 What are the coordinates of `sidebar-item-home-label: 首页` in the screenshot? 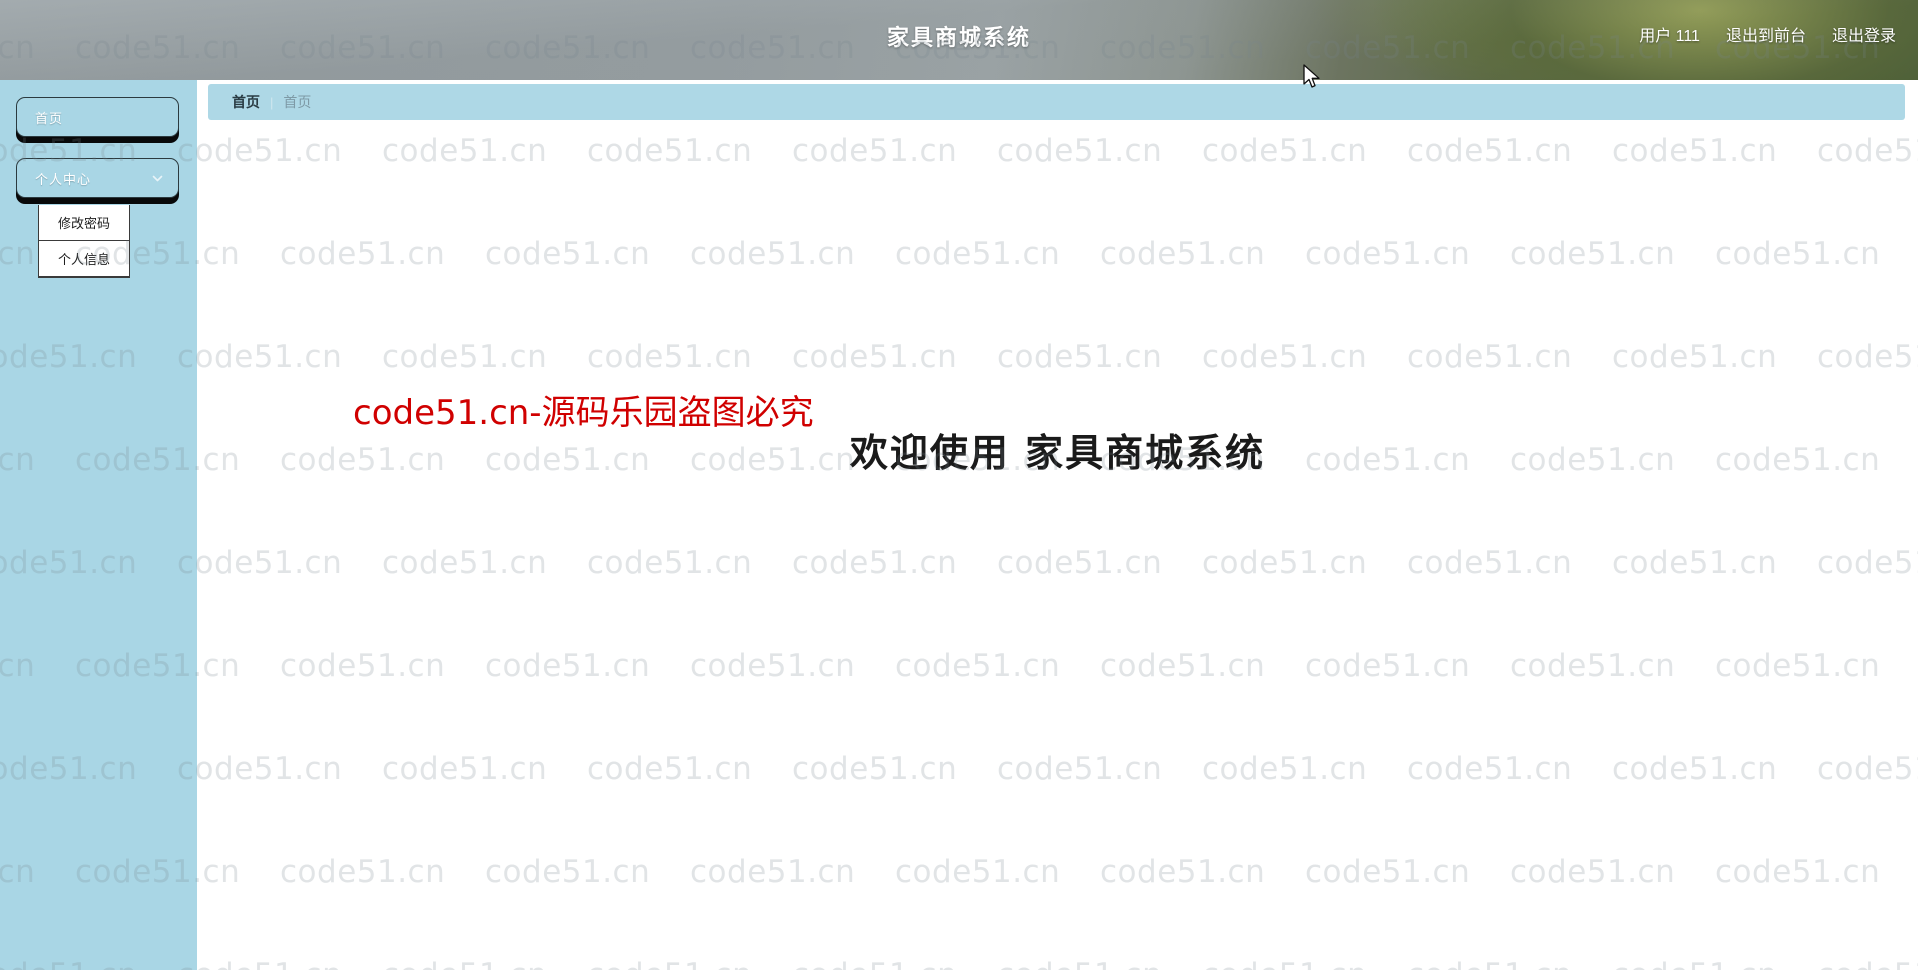 It's located at (49, 118).